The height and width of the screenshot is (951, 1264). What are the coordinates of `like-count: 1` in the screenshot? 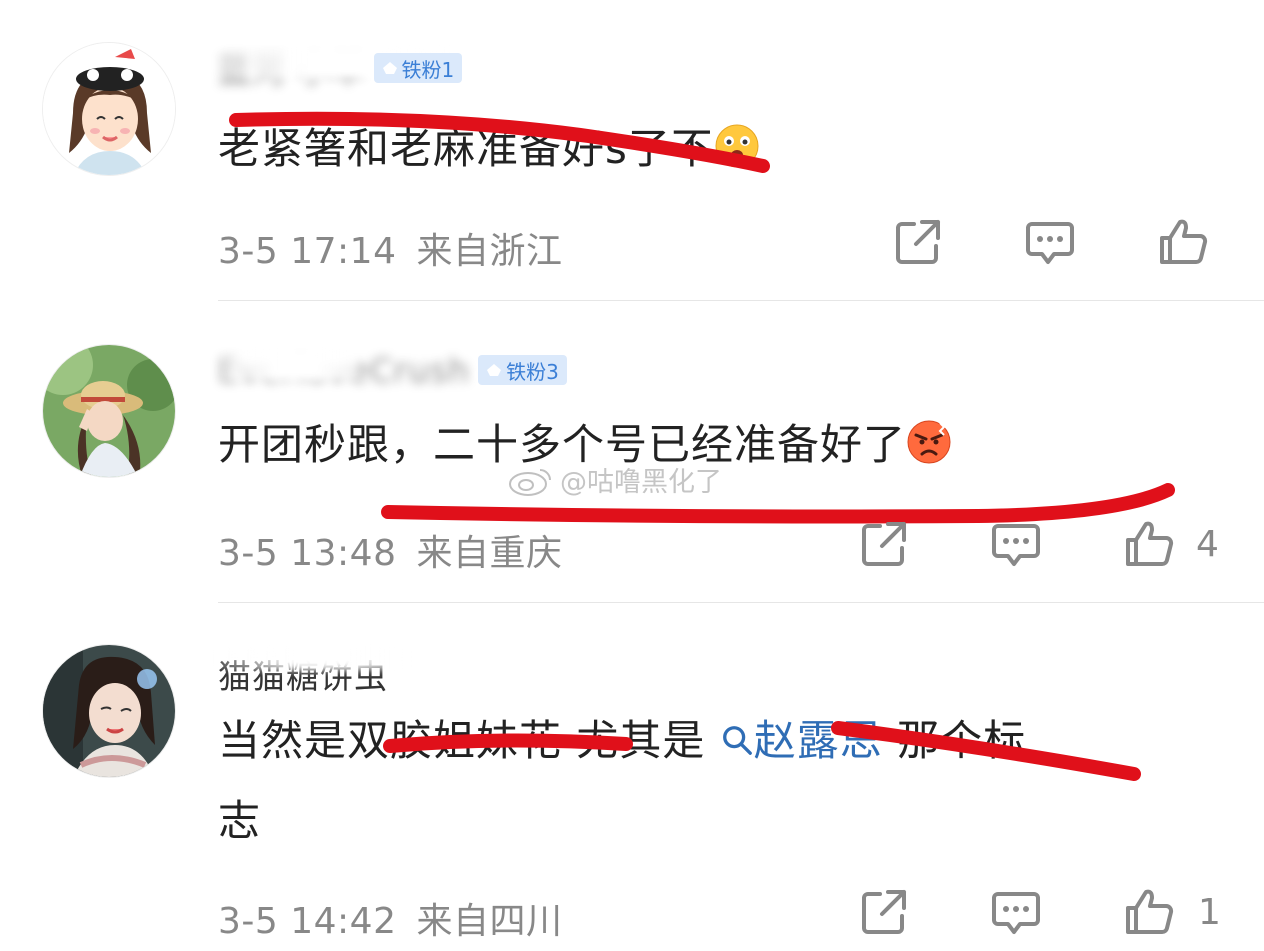 It's located at (1209, 912).